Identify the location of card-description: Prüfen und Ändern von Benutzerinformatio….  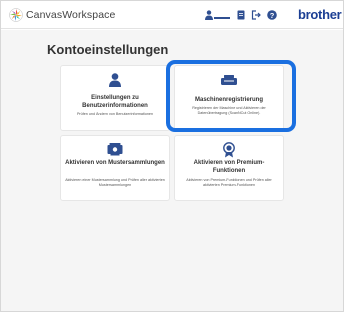
(115, 114).